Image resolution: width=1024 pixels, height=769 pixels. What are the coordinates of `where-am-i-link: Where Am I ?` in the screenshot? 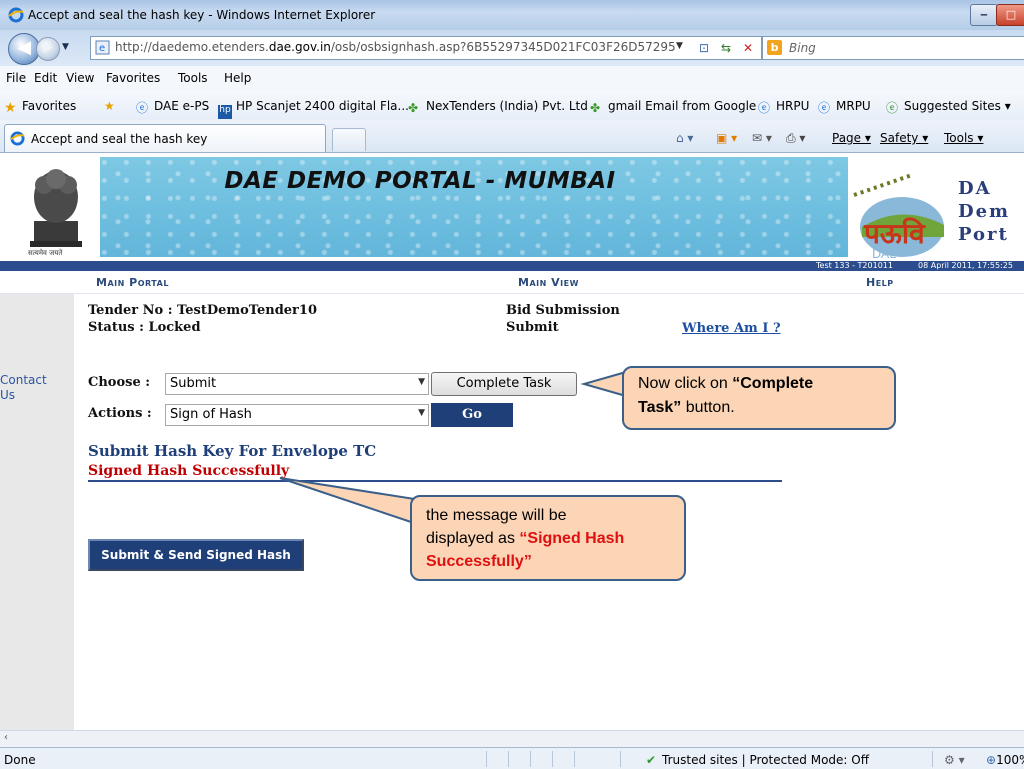 It's located at (731, 328).